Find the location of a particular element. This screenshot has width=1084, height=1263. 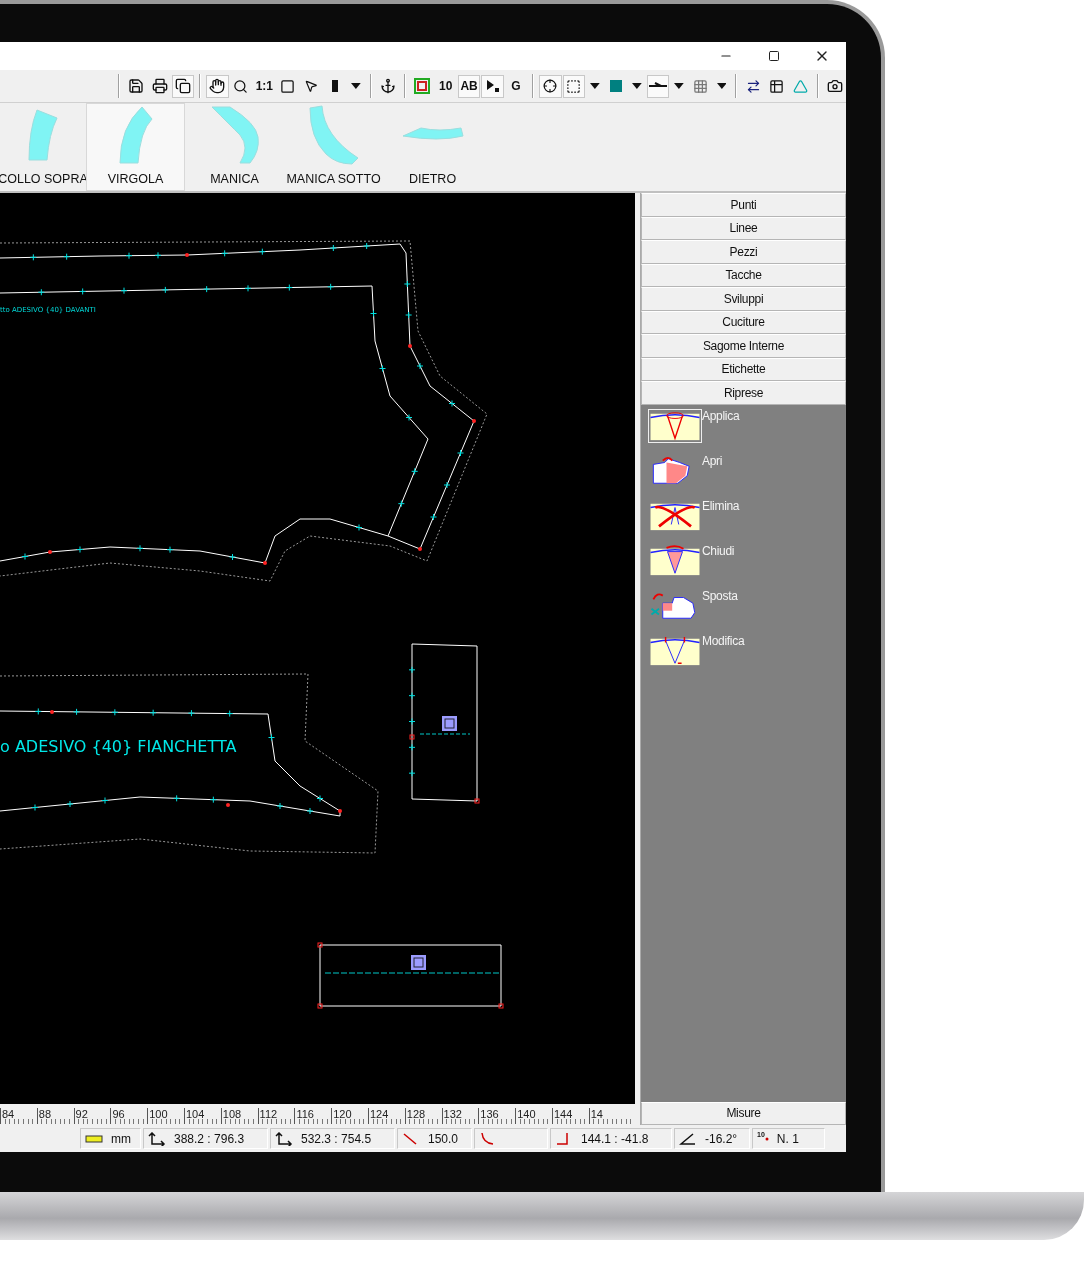

category-button: Sagome Interne is located at coordinates (743, 346).